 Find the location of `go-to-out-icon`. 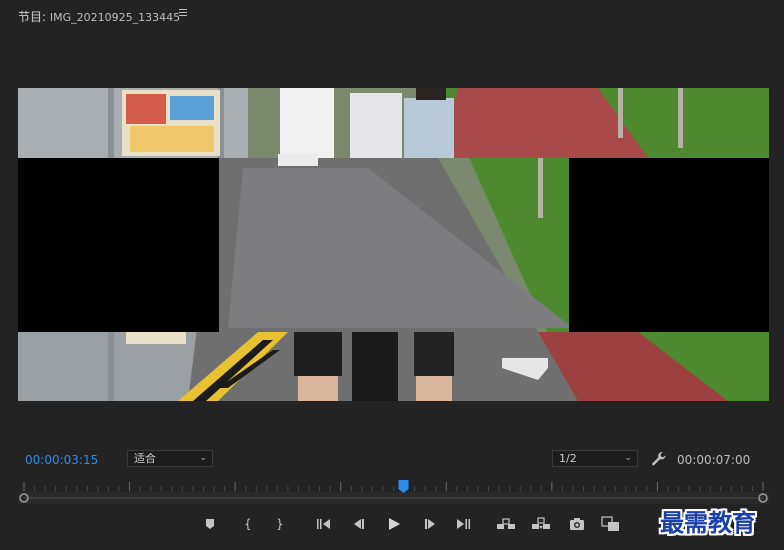

go-to-out-icon is located at coordinates (463, 524).